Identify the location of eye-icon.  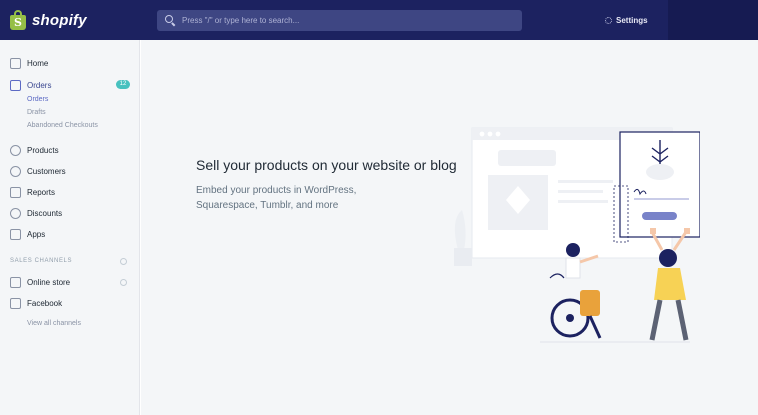
(123, 282).